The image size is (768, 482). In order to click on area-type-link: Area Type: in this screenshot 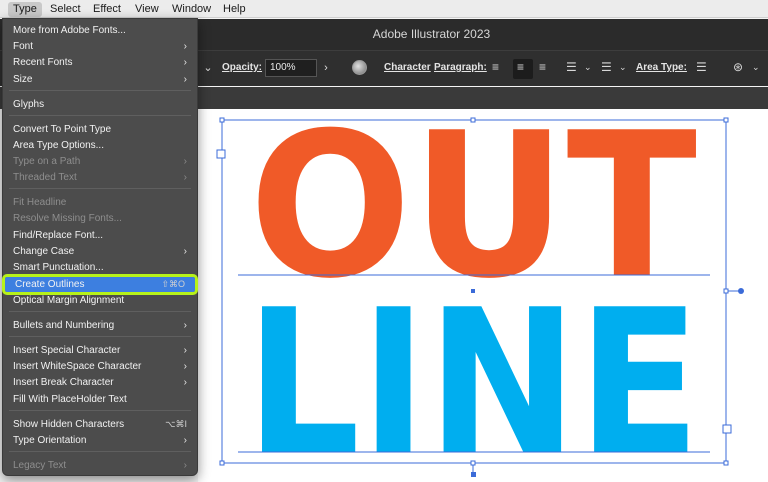, I will do `click(661, 67)`.